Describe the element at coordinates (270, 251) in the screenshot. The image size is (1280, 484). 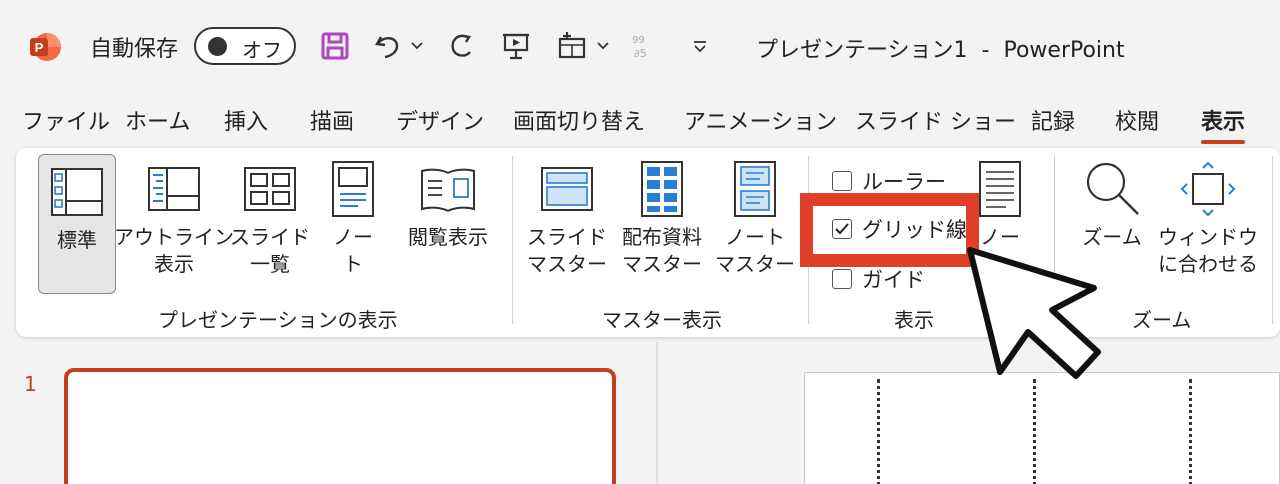
I see `slide-sorter-label: スライド 一覧` at that location.